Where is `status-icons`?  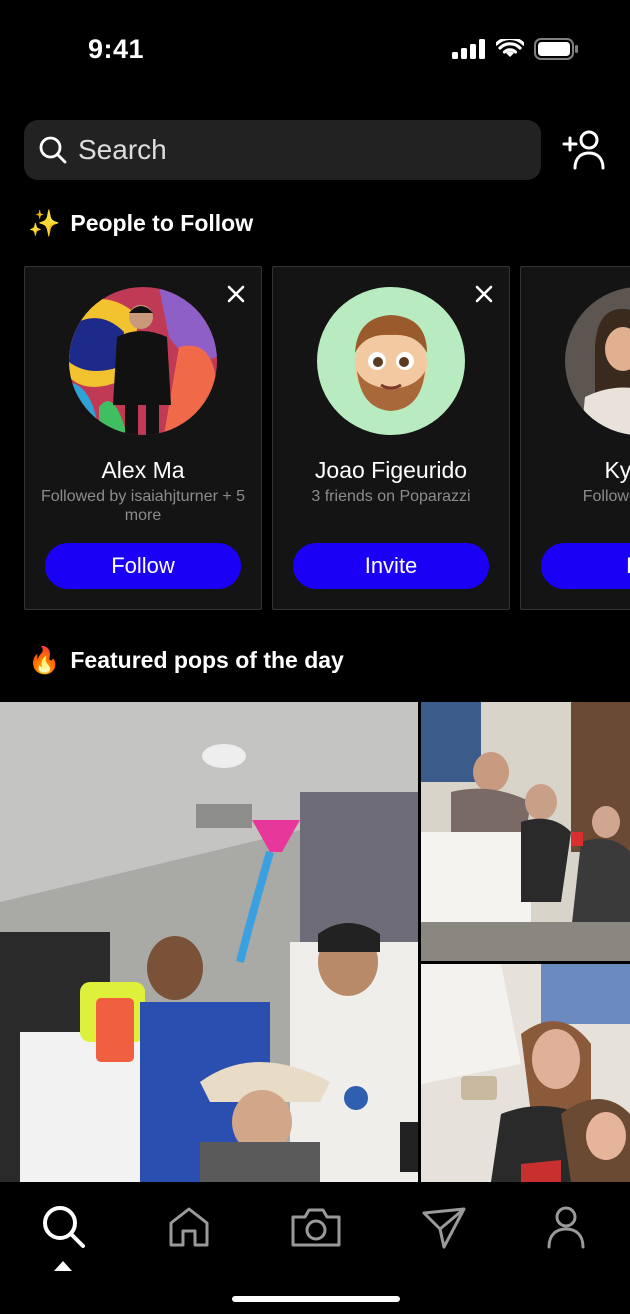
status-icons is located at coordinates (515, 49).